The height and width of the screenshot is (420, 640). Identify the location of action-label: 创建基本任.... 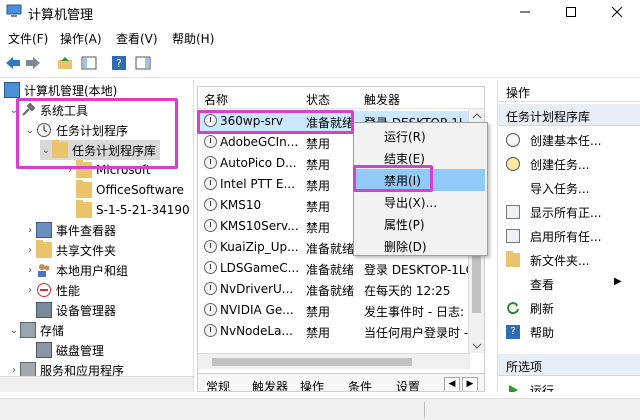
(566, 140).